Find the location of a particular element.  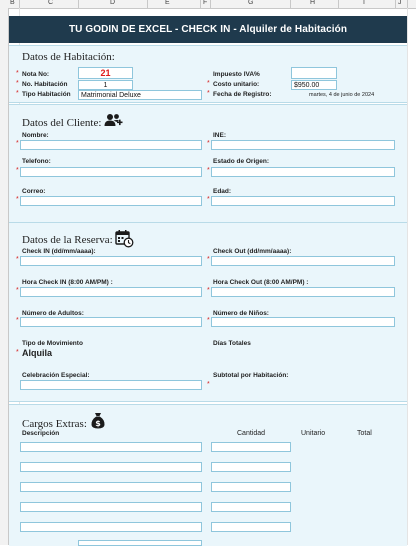

hora-checkin-field is located at coordinates (111, 292).